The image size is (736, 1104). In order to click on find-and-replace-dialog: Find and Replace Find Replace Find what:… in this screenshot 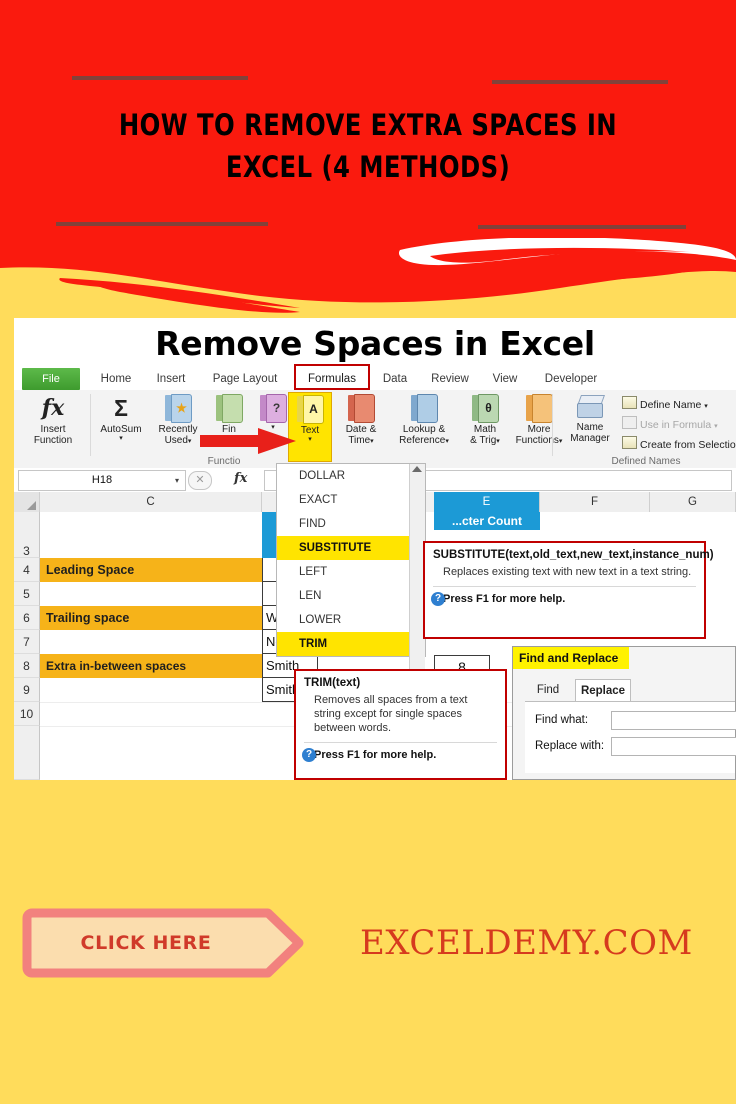, I will do `click(624, 713)`.